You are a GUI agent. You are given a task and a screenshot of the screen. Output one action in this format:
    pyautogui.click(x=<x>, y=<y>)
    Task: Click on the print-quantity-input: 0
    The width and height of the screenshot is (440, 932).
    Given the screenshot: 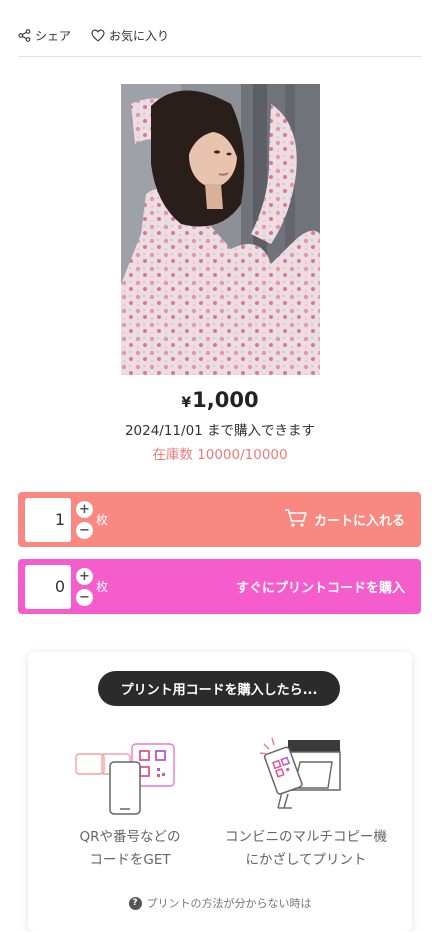 What is the action you would take?
    pyautogui.click(x=48, y=586)
    